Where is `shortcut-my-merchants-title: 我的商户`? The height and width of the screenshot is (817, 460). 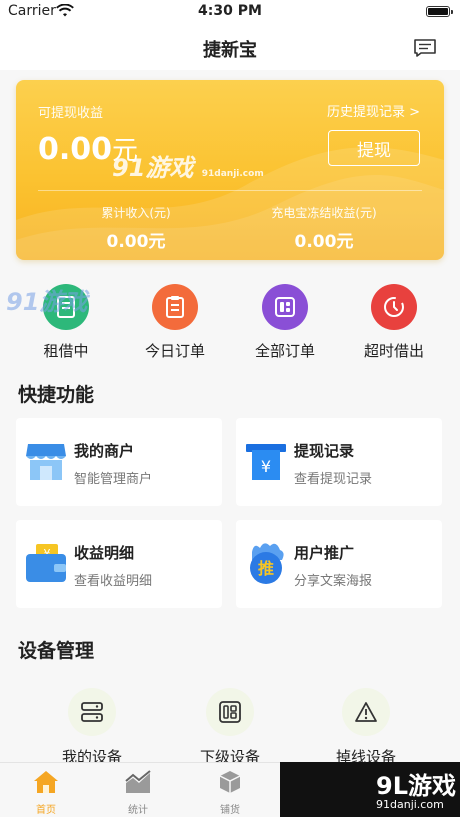
shortcut-my-merchants-title: 我的商户 is located at coordinates (104, 451).